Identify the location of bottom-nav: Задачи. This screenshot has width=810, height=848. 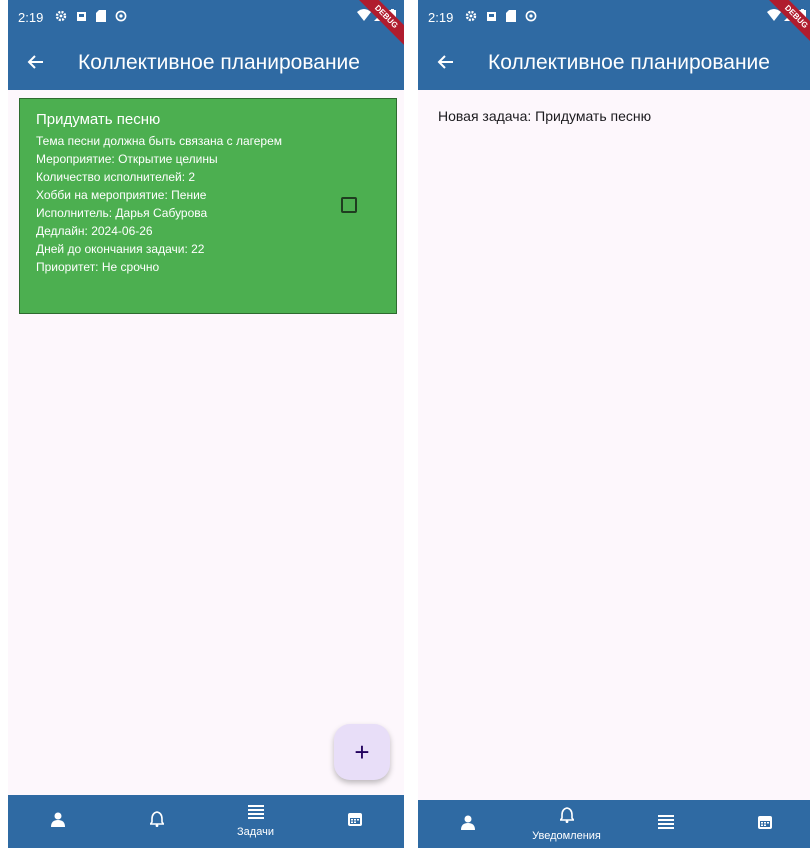
(206, 821).